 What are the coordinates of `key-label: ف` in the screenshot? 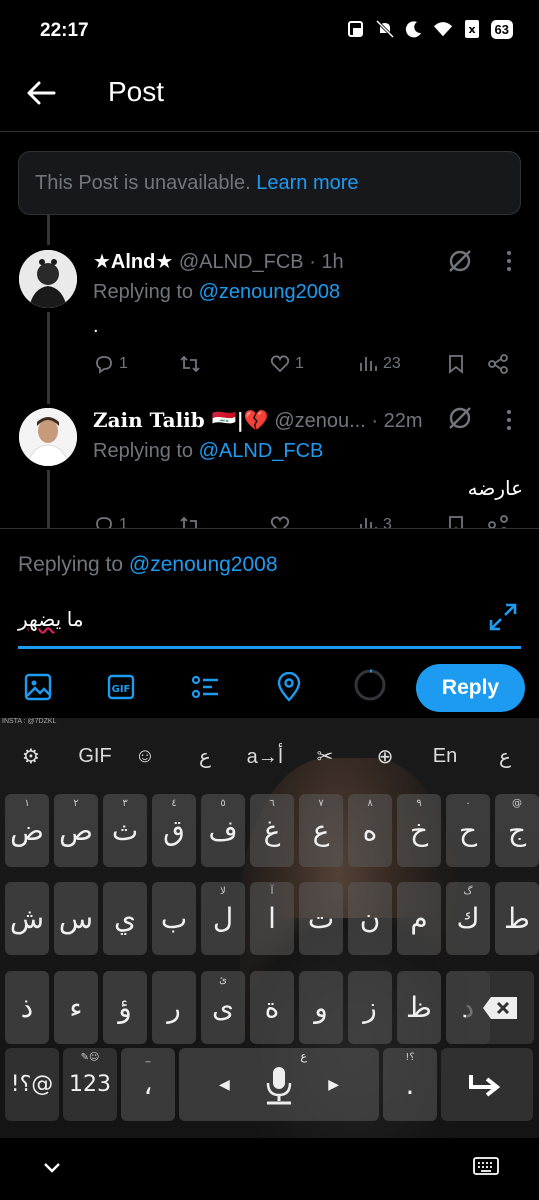 It's located at (223, 830).